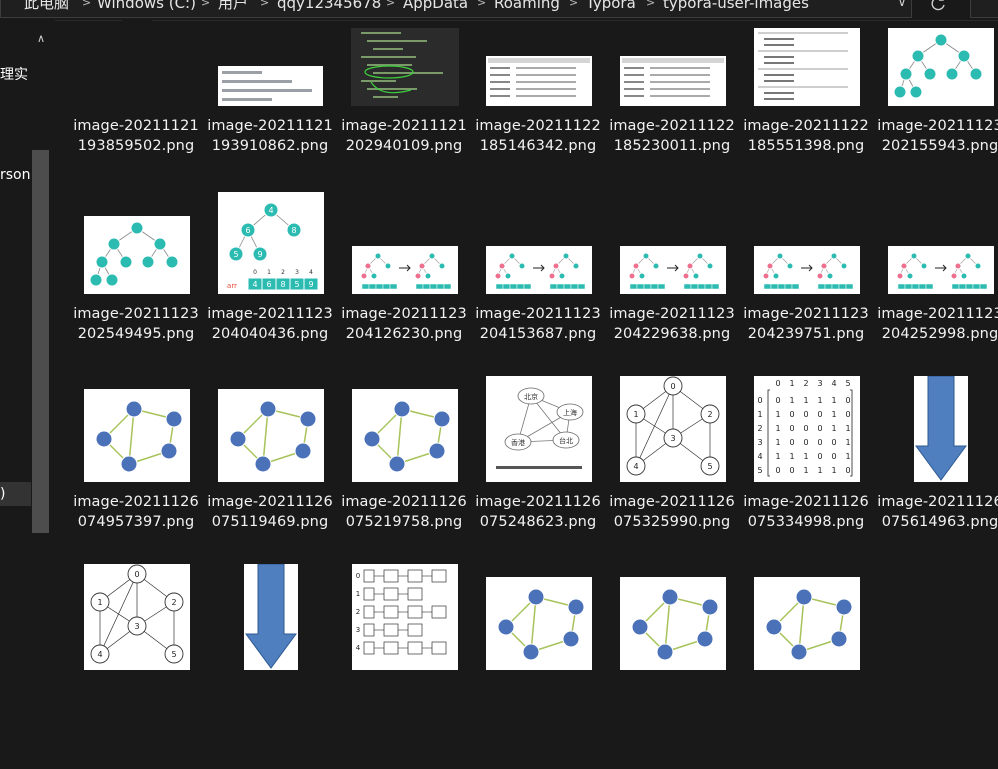 This screenshot has height=769, width=998. I want to click on search-input, so click(984, 9).